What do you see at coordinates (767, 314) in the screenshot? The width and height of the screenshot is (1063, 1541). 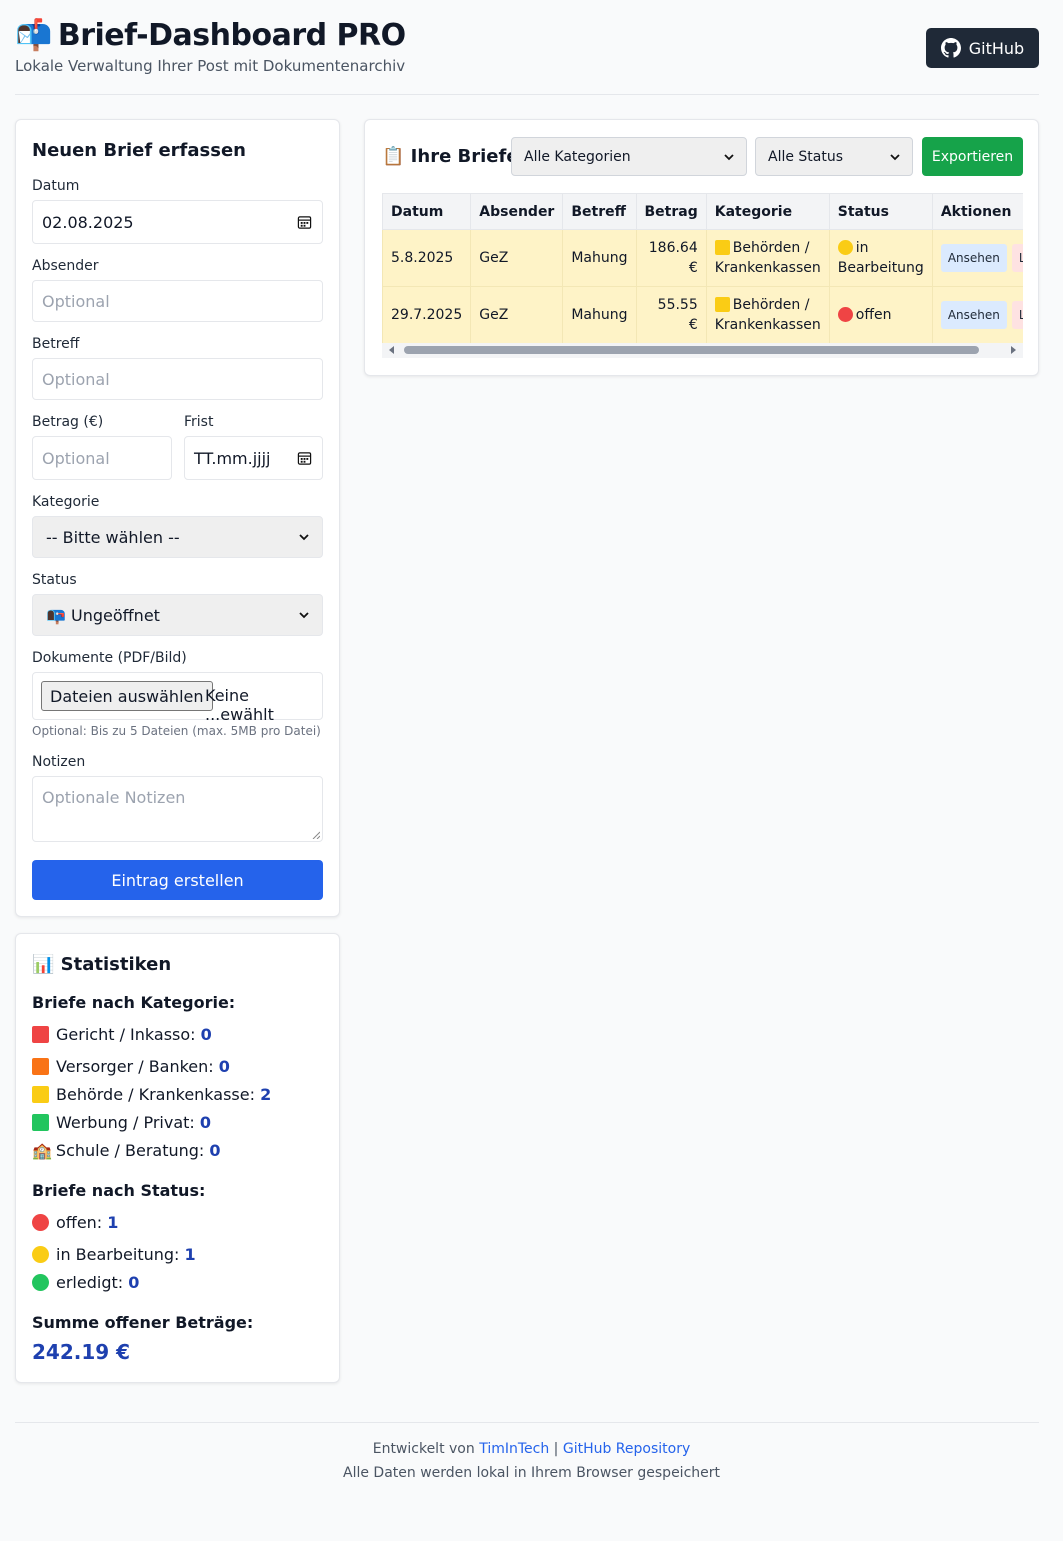 I see `cell-category: Behörden / Krankenkassen` at bounding box center [767, 314].